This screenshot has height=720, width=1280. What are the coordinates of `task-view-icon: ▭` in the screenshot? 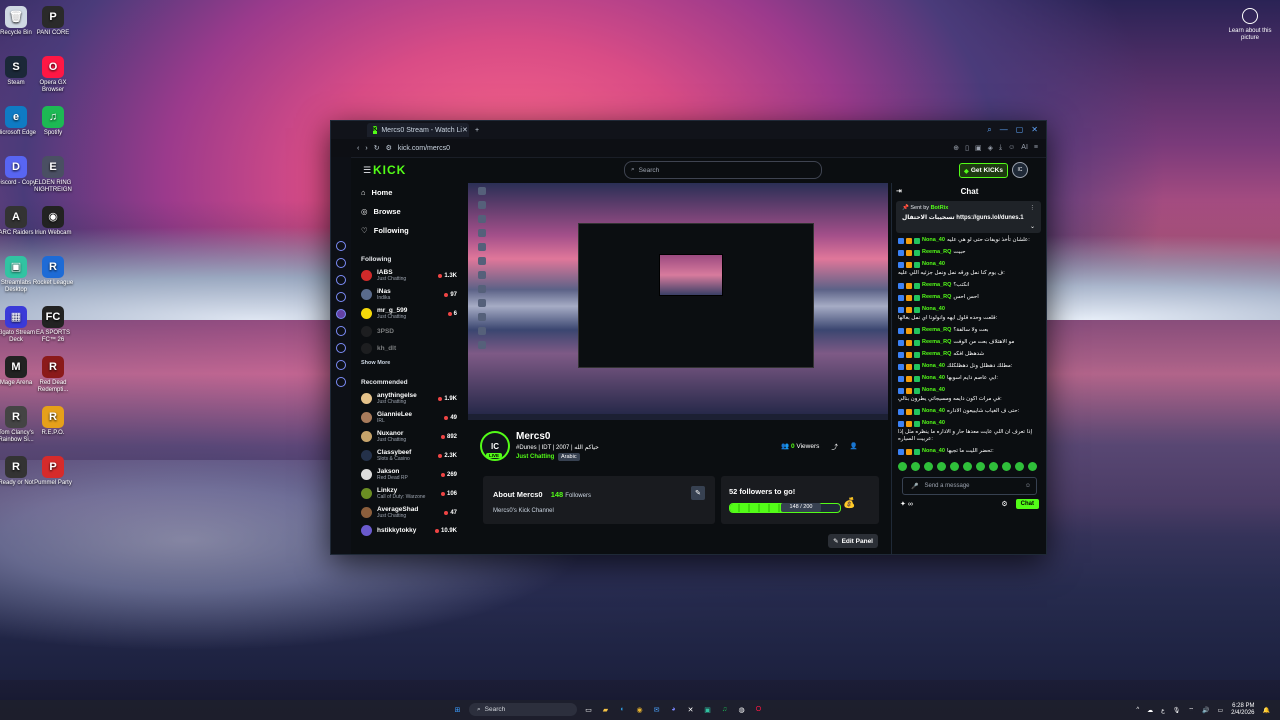 It's located at (588, 709).